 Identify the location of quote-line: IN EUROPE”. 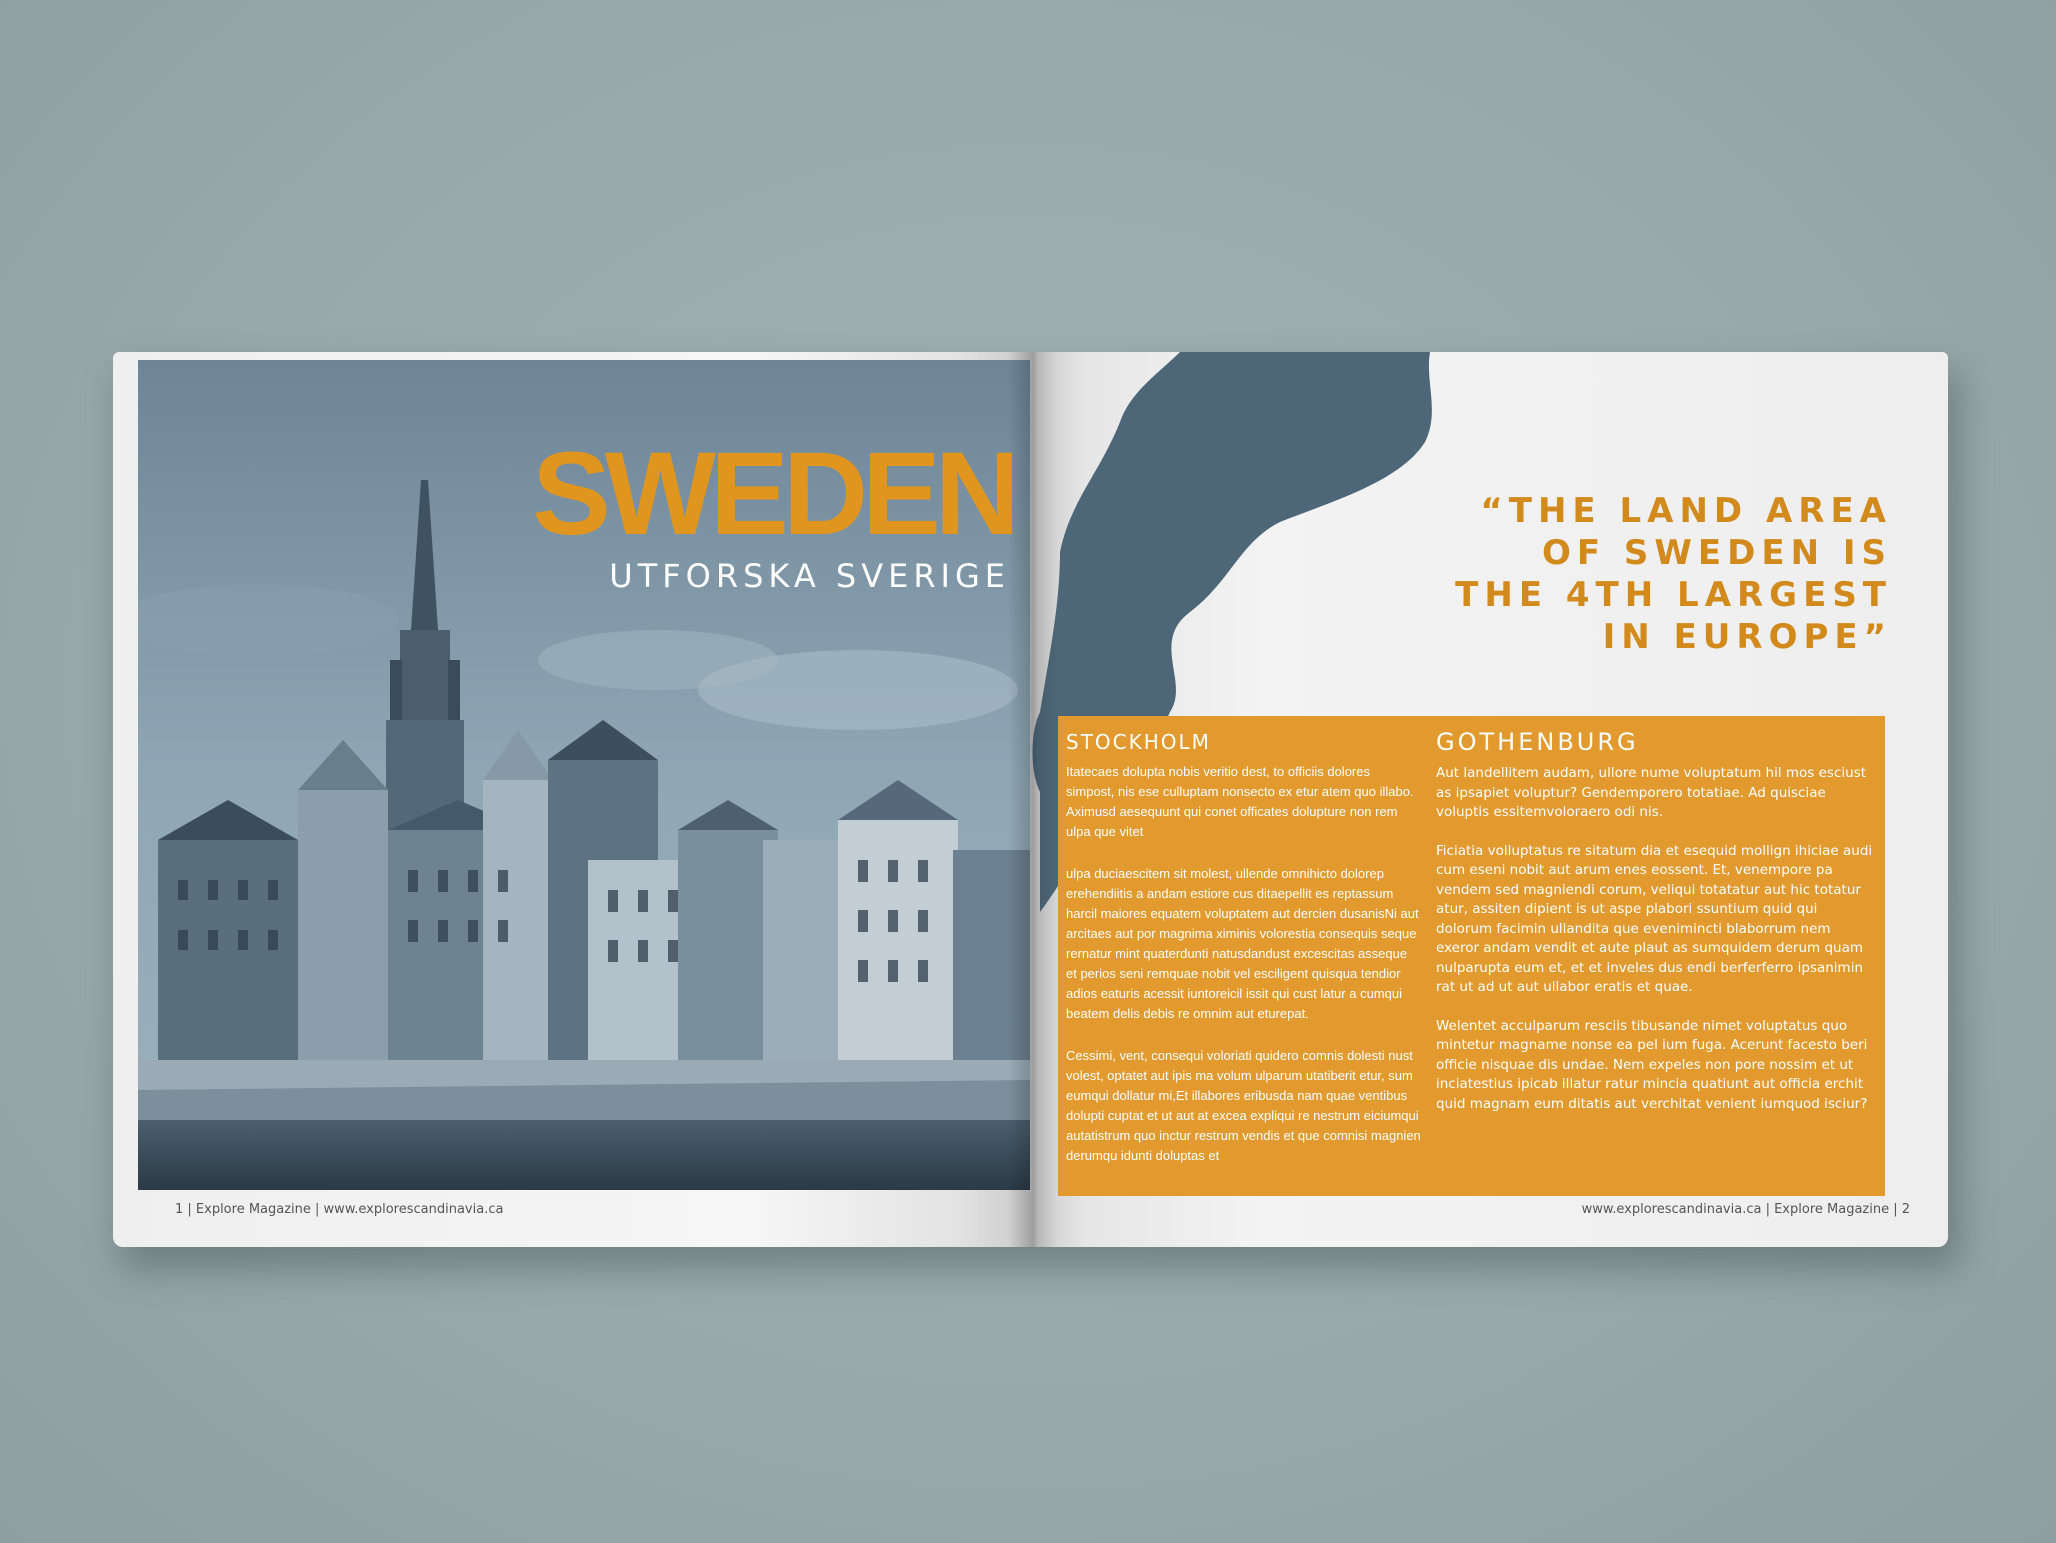
(1747, 637).